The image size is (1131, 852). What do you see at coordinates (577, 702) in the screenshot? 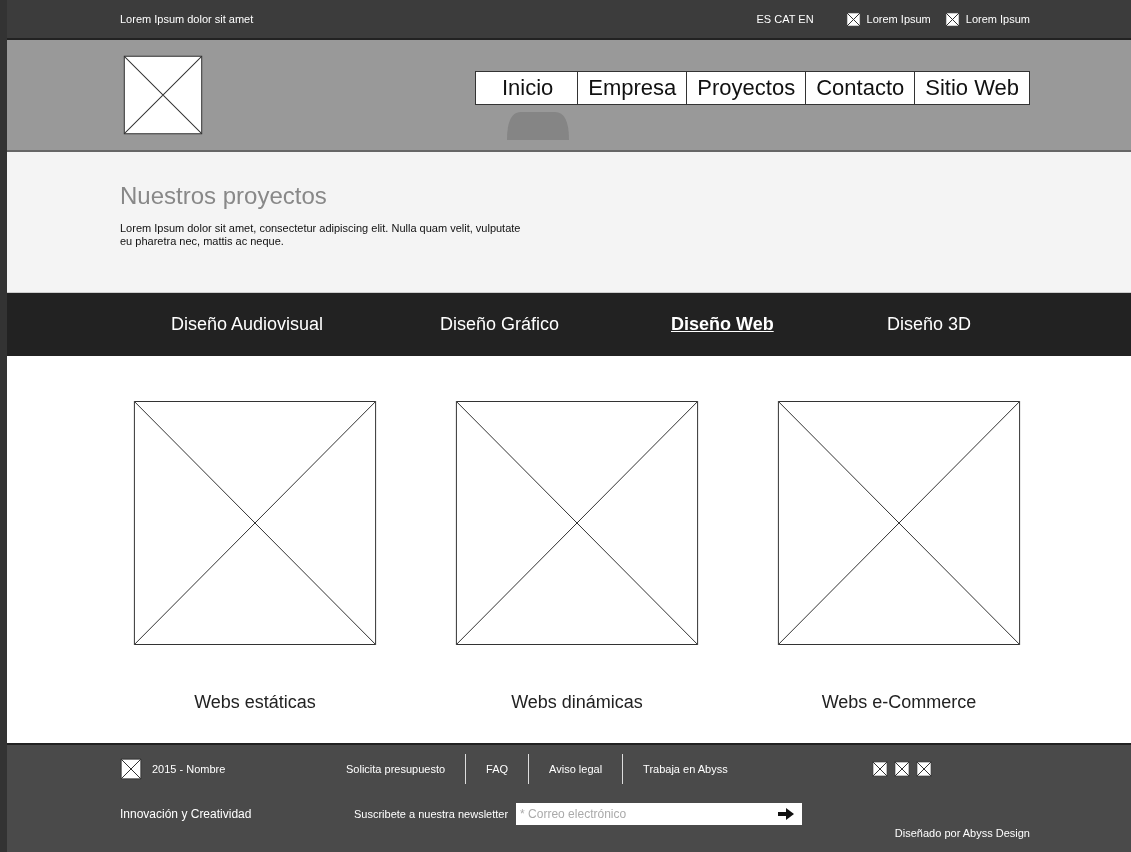
I see `project-caption: Webs dinámicas` at bounding box center [577, 702].